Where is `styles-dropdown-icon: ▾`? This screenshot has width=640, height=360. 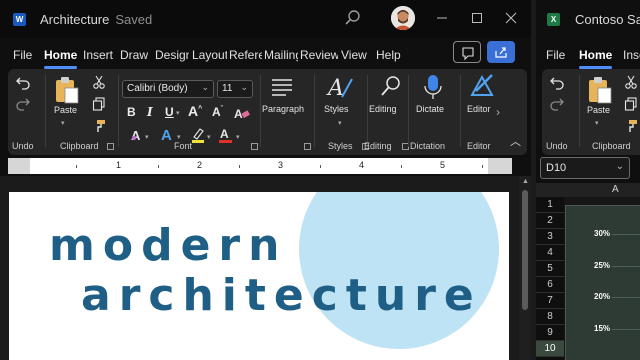 styles-dropdown-icon: ▾ is located at coordinates (340, 123).